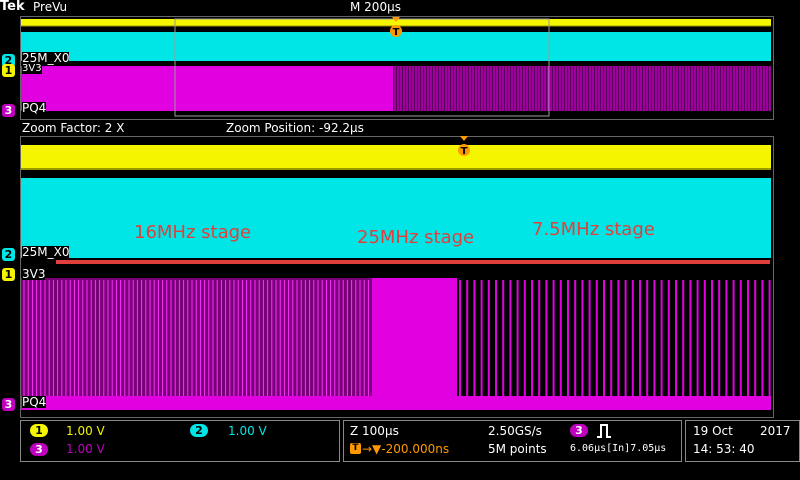 This screenshot has height=480, width=800. I want to click on zoom-ch3-label: PQ4, so click(34, 402).